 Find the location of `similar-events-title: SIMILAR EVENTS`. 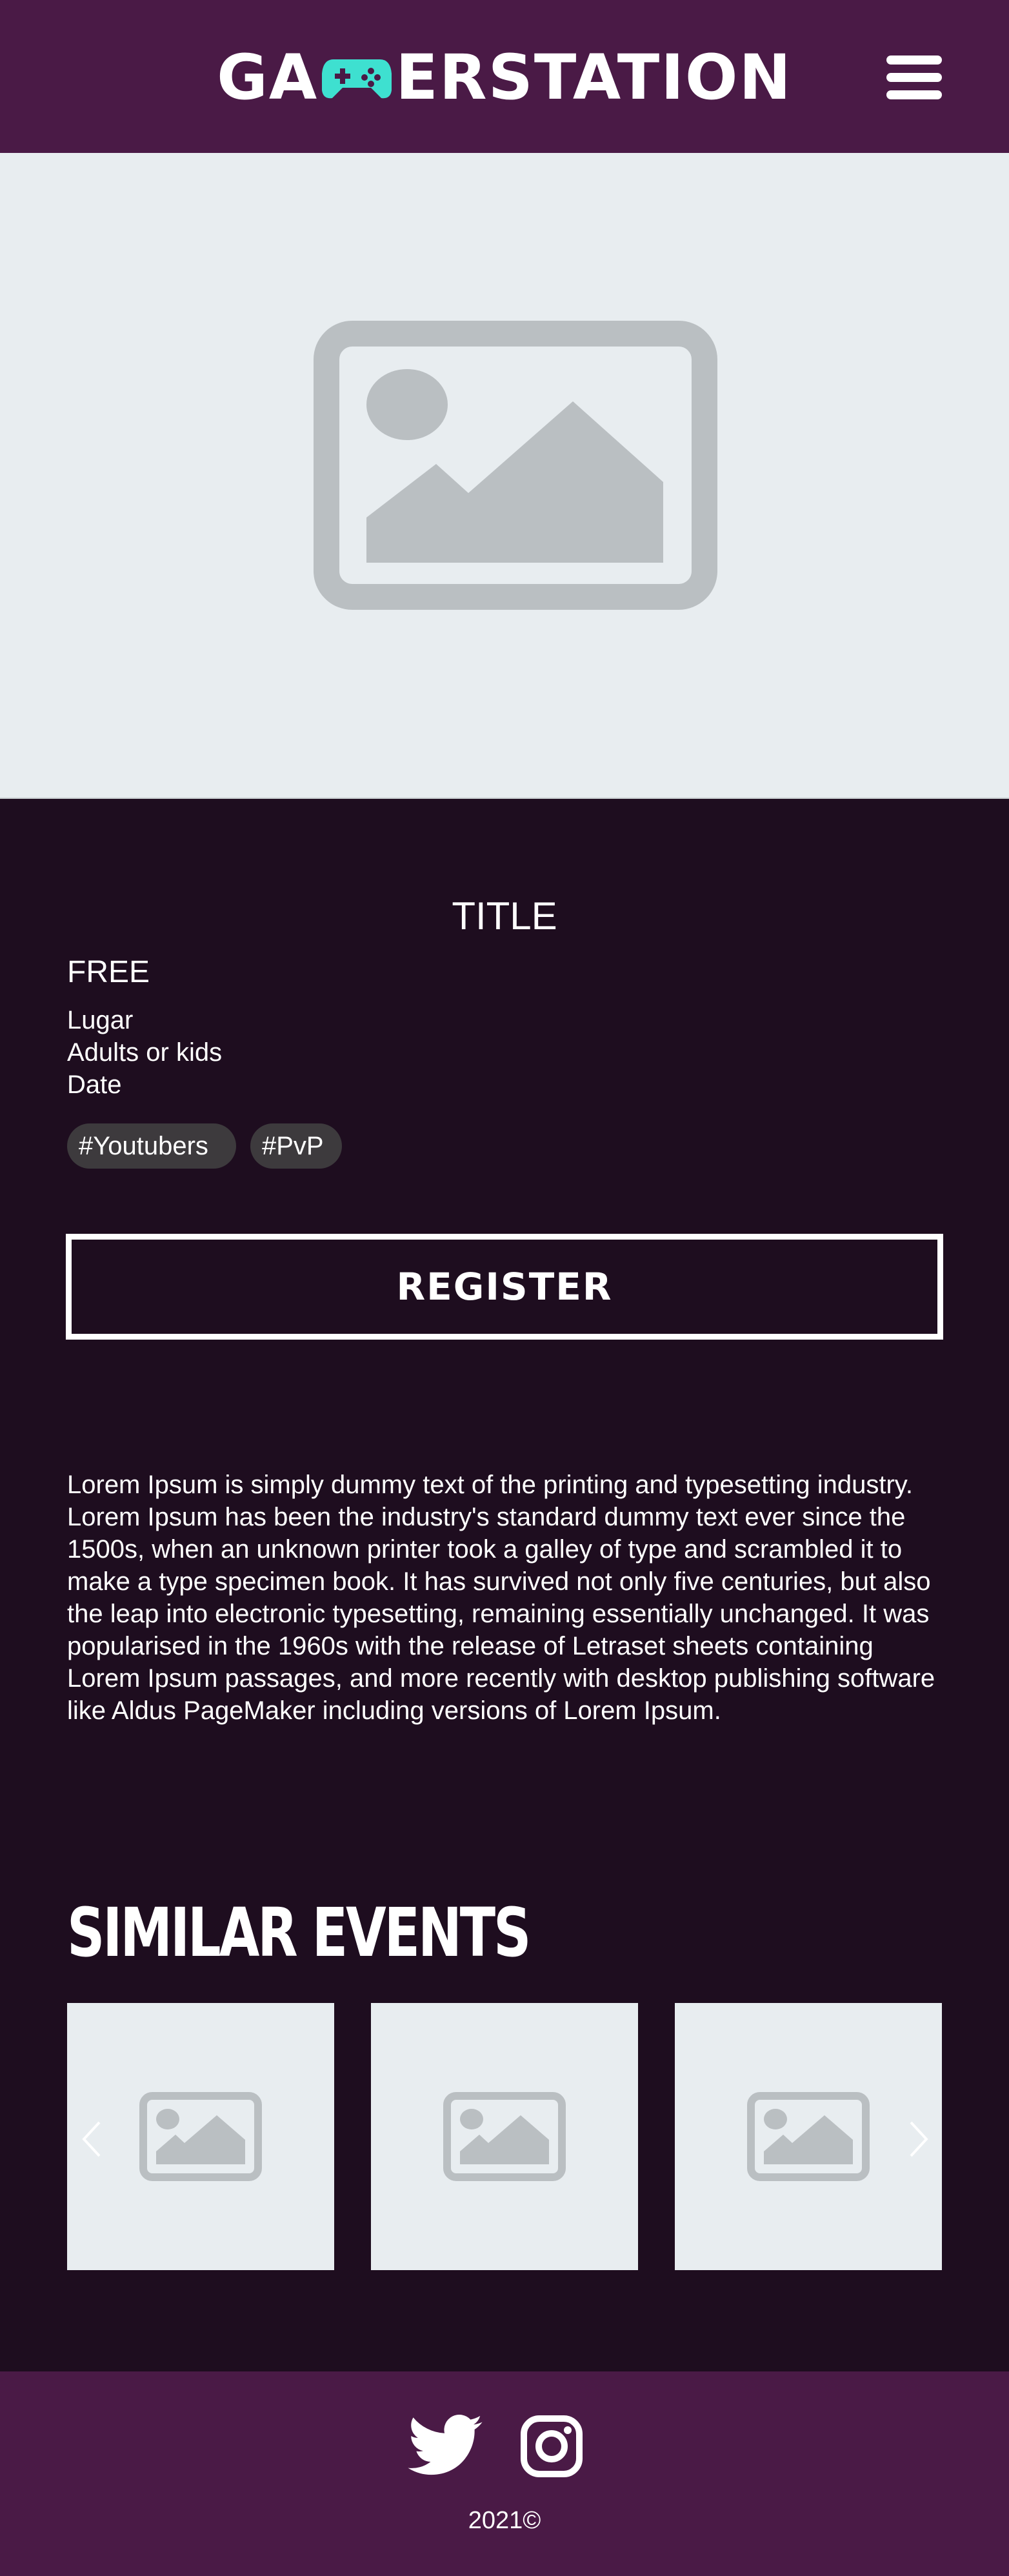

similar-events-title: SIMILAR EVENTS is located at coordinates (299, 1933).